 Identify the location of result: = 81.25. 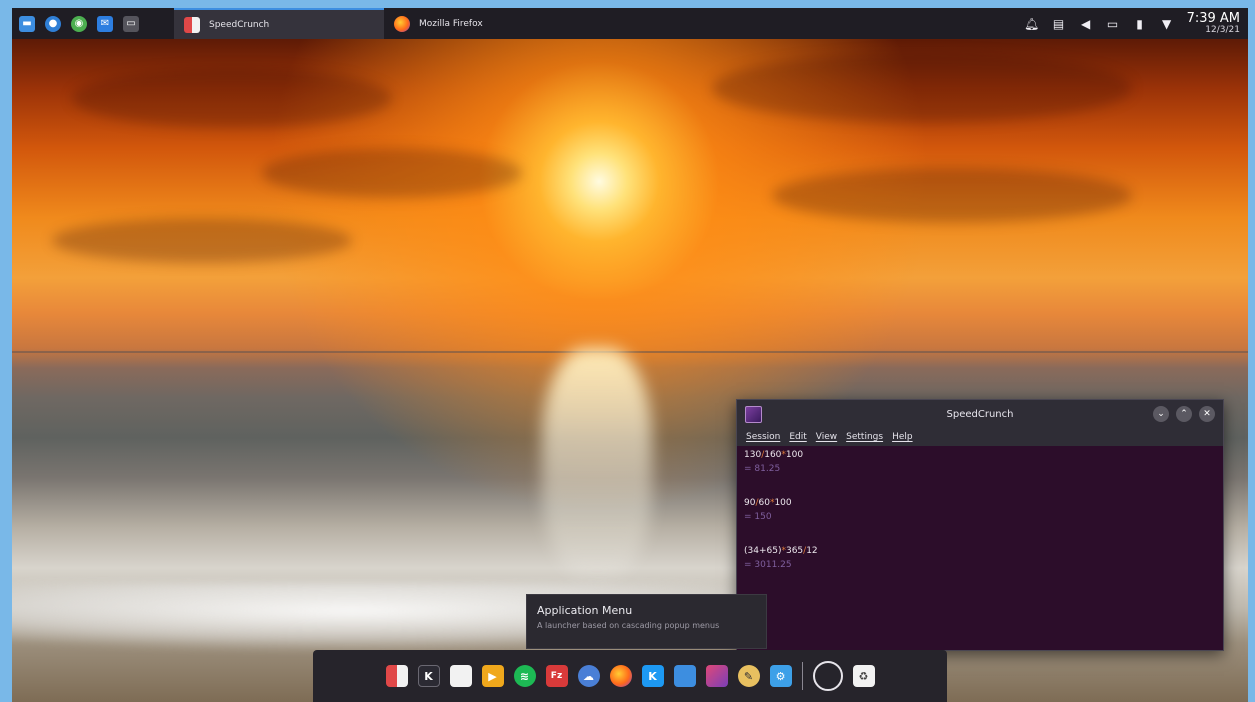
(762, 469).